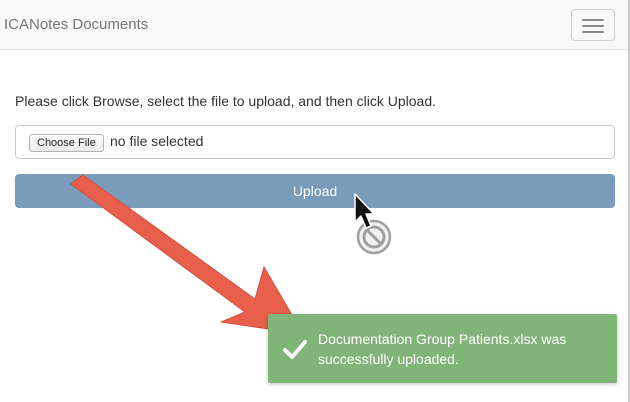  Describe the element at coordinates (593, 20) in the screenshot. I see `hamburger-menu-icon` at that location.